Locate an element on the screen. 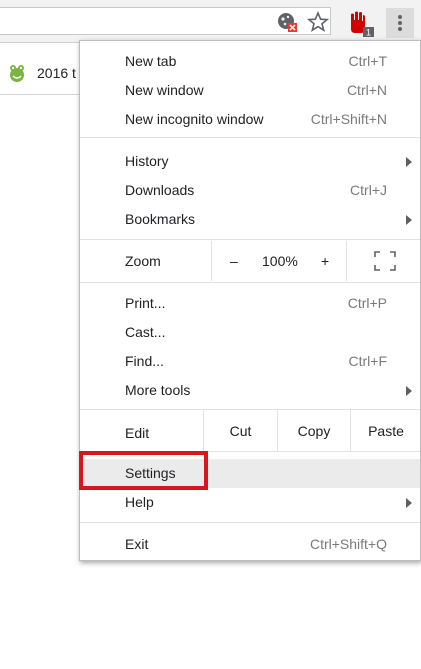 Image resolution: width=421 pixels, height=669 pixels. menu-shortcut: Ctrl+Shift+Q is located at coordinates (348, 544).